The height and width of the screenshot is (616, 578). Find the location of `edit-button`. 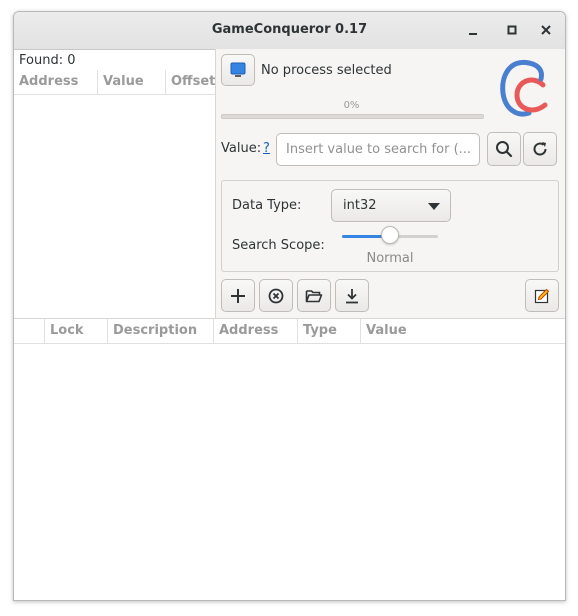

edit-button is located at coordinates (542, 295).